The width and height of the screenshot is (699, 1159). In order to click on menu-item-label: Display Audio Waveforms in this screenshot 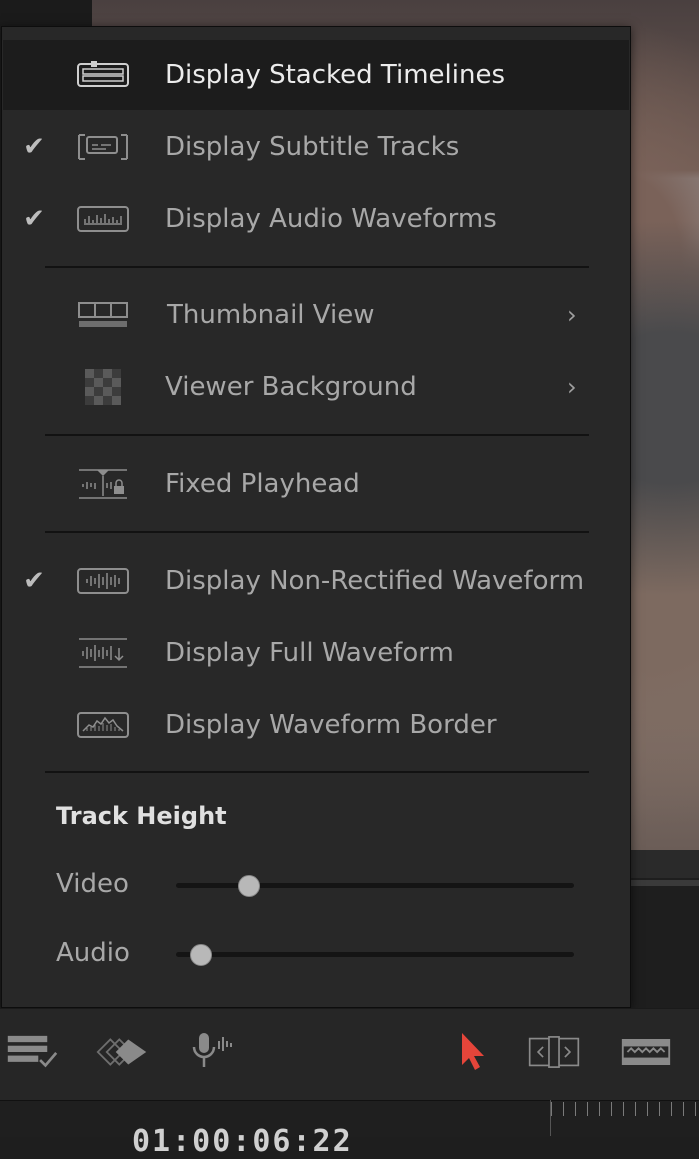, I will do `click(331, 219)`.